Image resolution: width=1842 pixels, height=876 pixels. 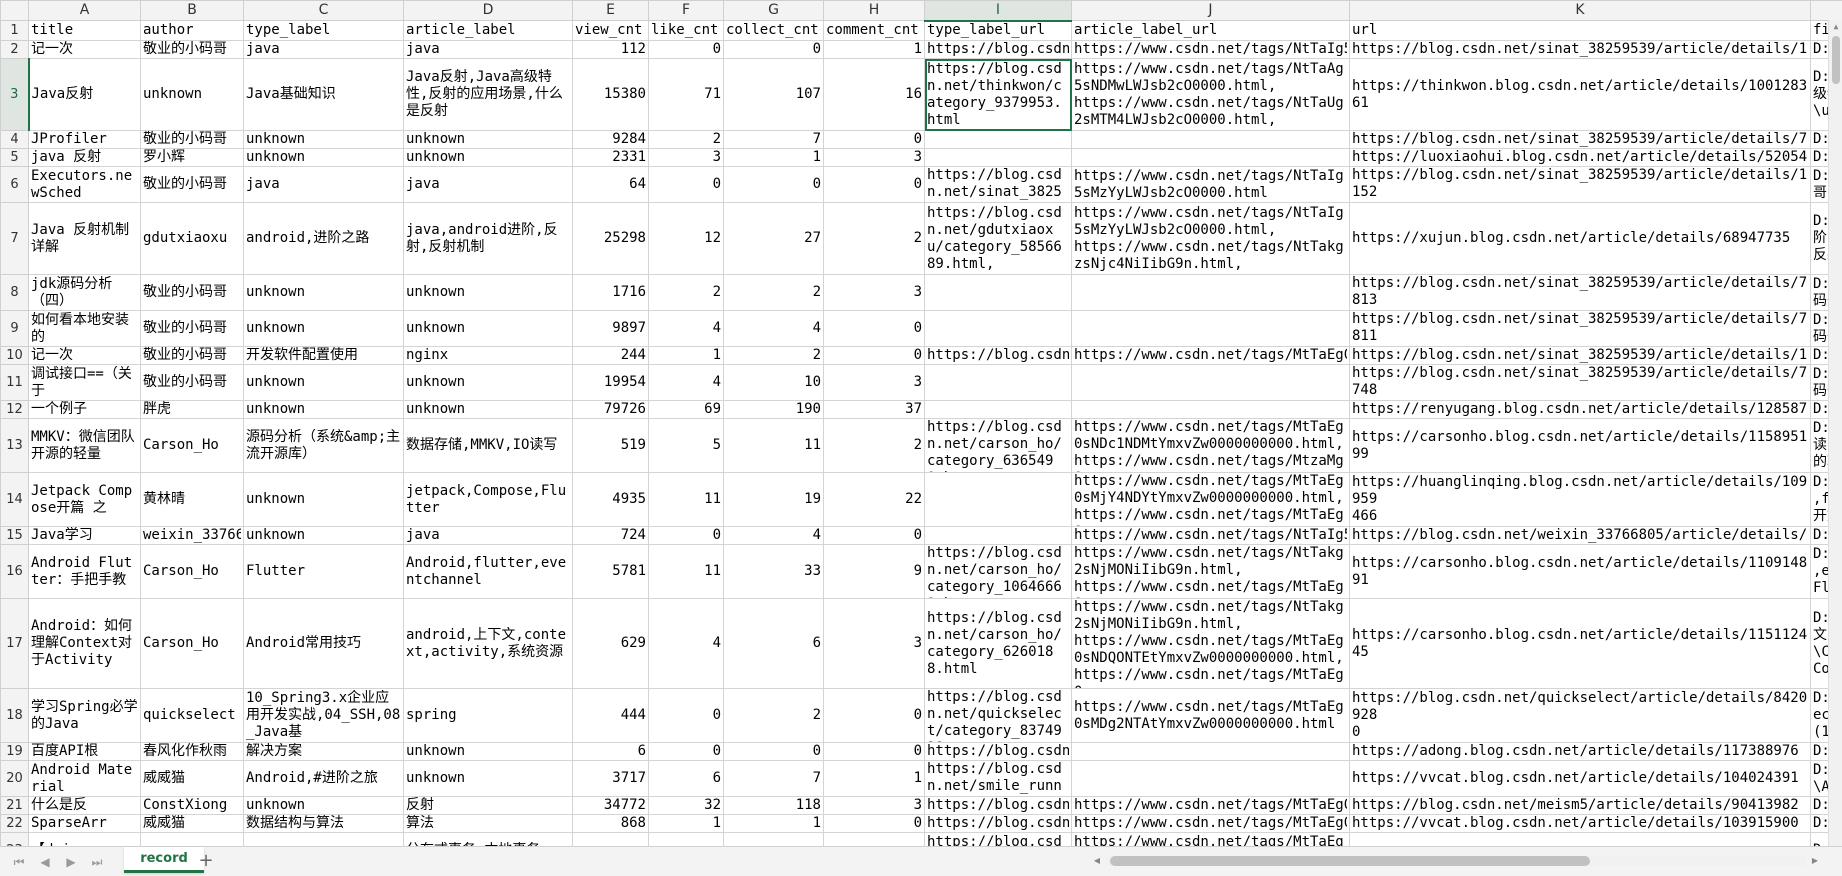 I want to click on scroll-right-icon: ▶, so click(x=1815, y=861).